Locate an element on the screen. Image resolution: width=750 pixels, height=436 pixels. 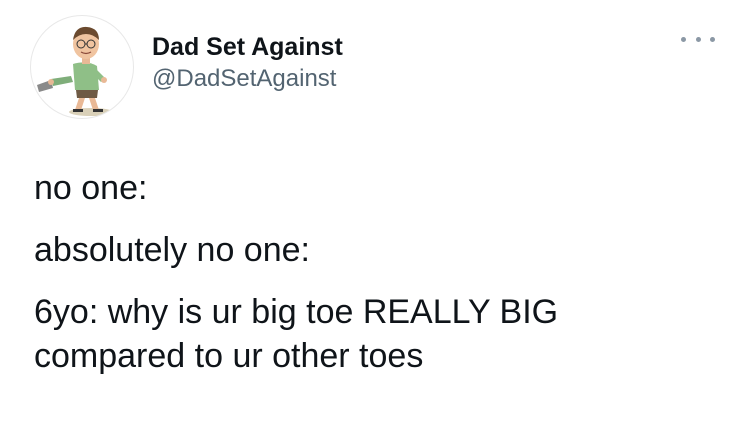
cartoon-dad-avatar-icon is located at coordinates (75, 71).